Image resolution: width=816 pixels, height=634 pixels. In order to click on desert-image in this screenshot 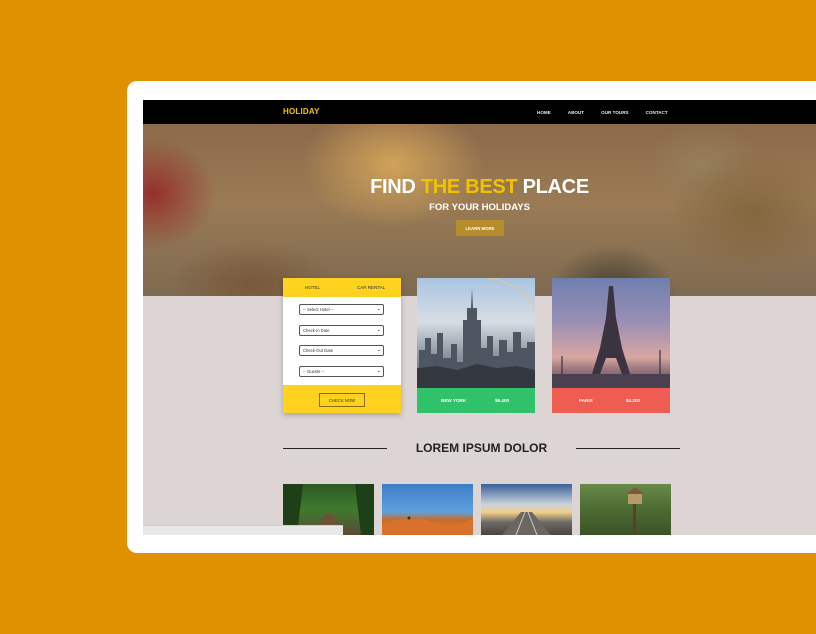, I will do `click(427, 525)`.